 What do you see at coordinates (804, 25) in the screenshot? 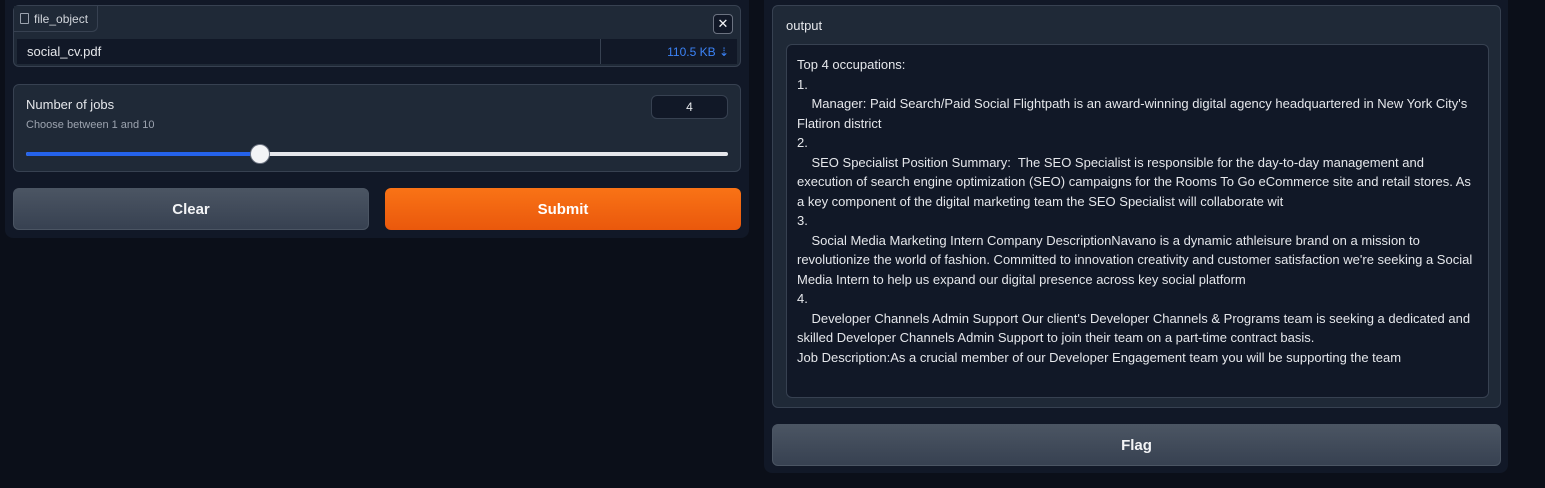
I see `output-label: output` at bounding box center [804, 25].